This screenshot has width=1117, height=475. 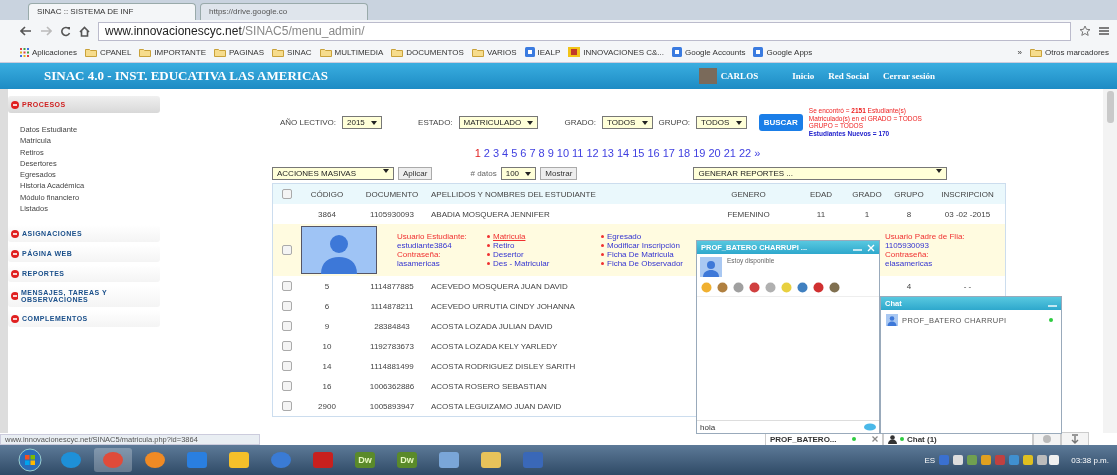 I want to click on show-button: Mostrar, so click(x=559, y=173).